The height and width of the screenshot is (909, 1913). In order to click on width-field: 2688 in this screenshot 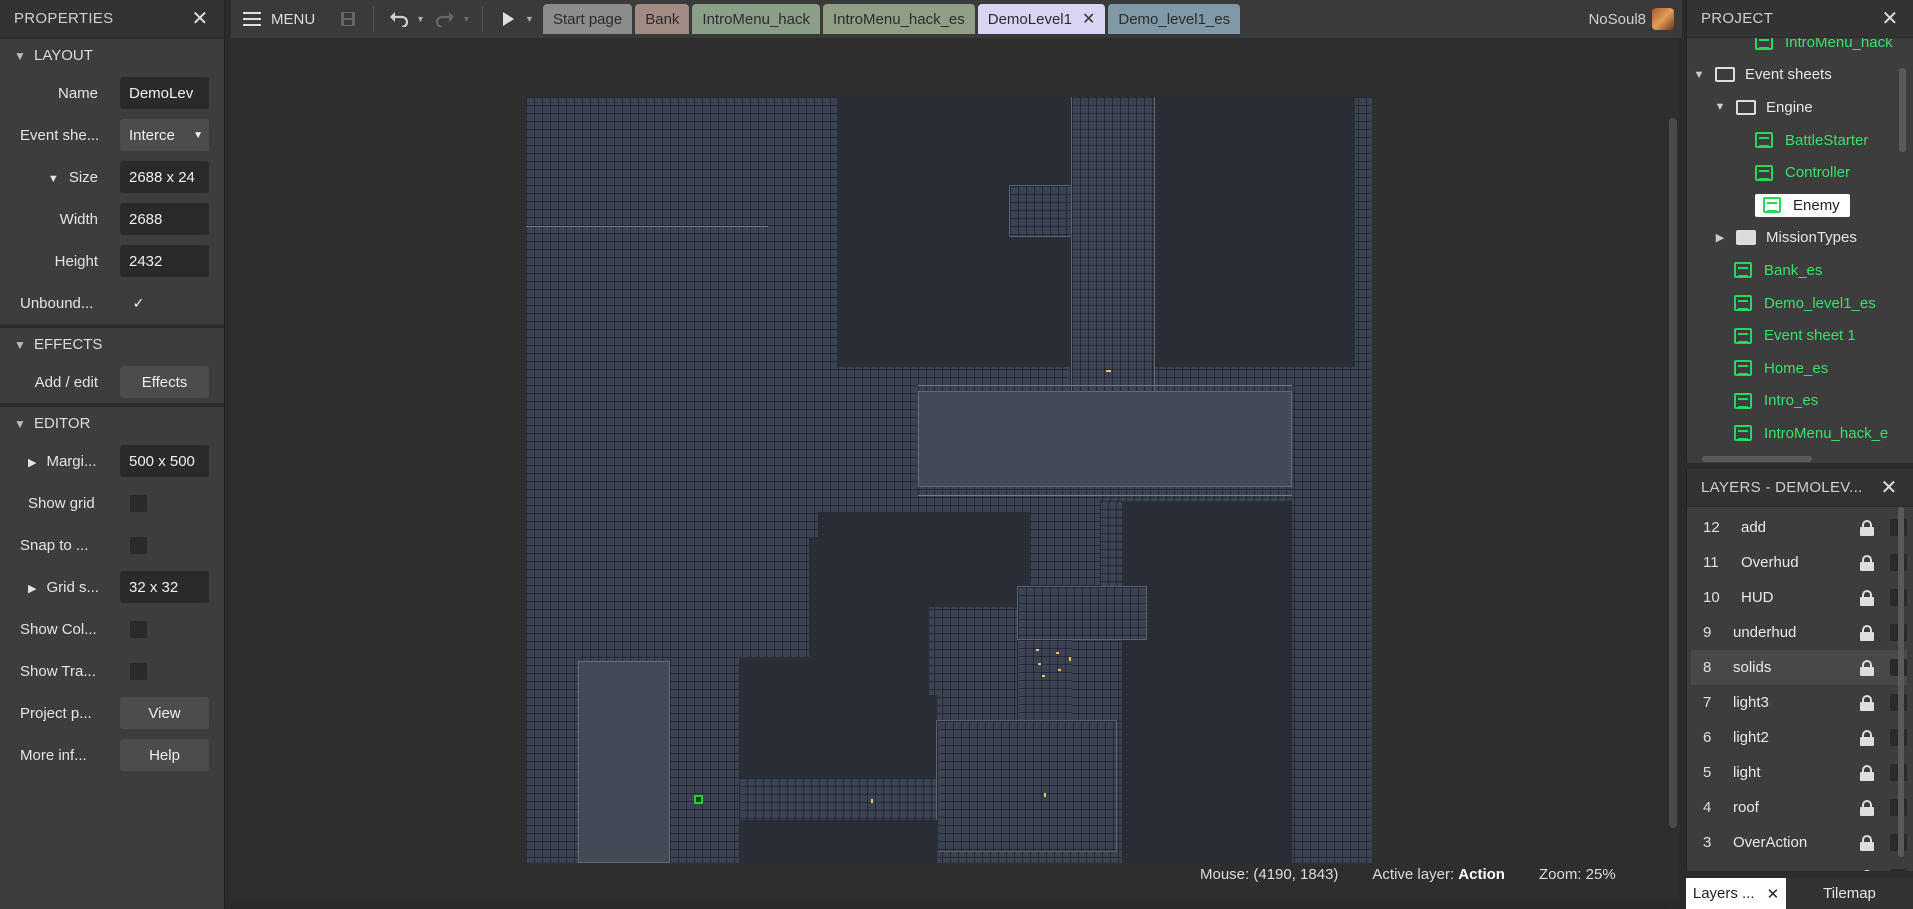, I will do `click(164, 219)`.